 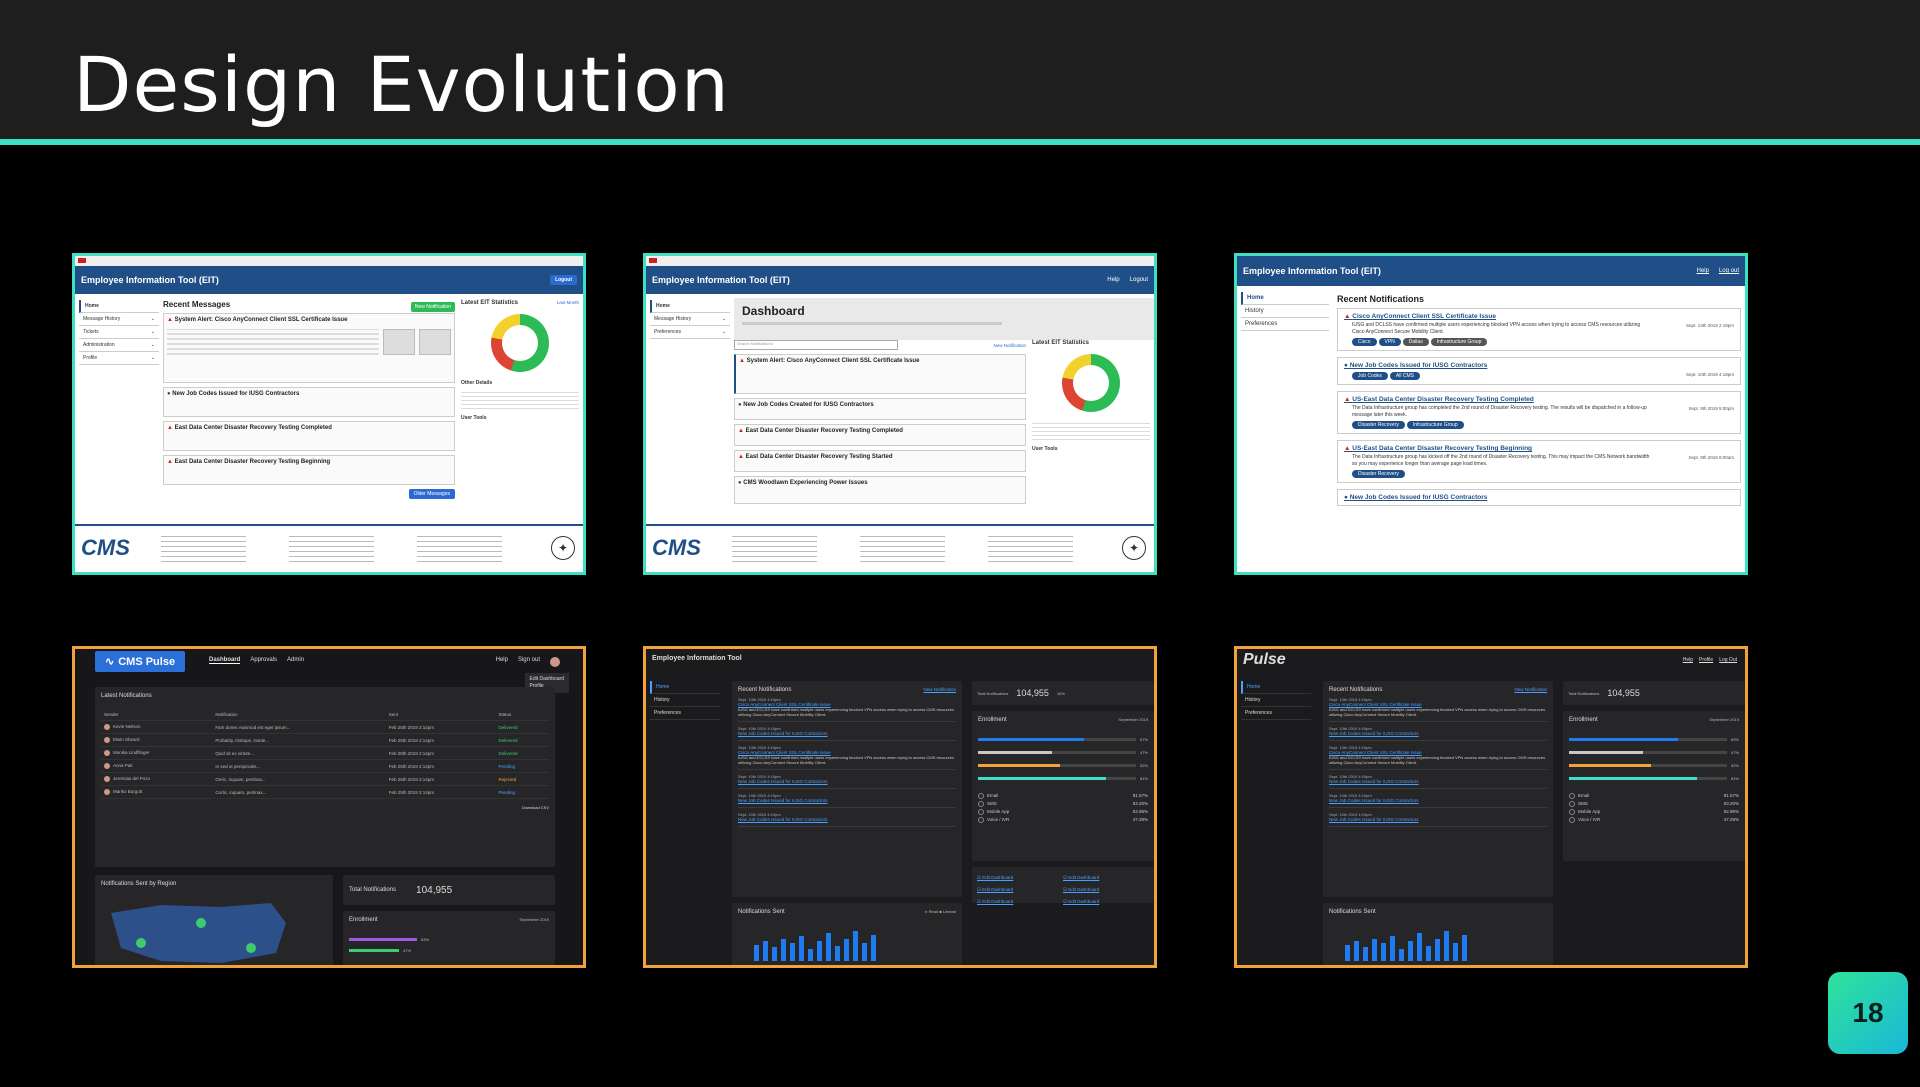 What do you see at coordinates (1139, 280) in the screenshot?
I see `logout-link: Logout` at bounding box center [1139, 280].